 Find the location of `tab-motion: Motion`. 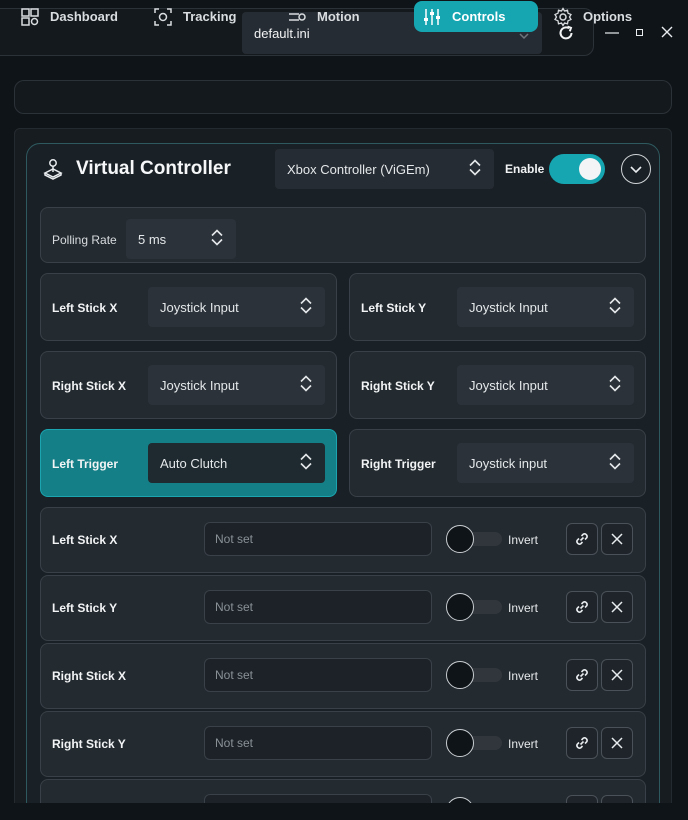

tab-motion: Motion is located at coordinates (342, 16).